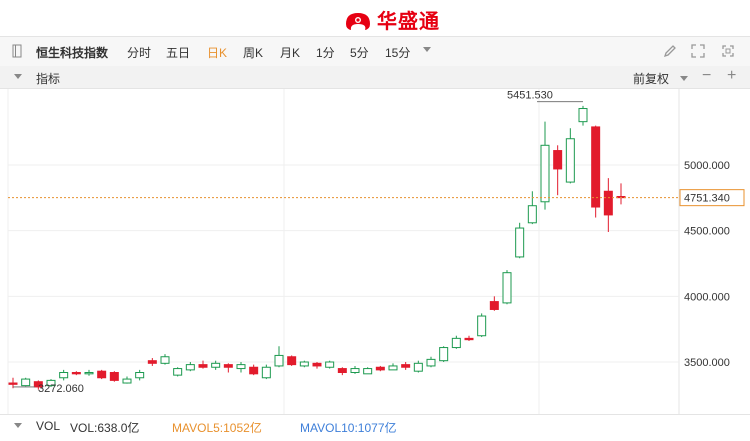  What do you see at coordinates (290, 52) in the screenshot?
I see `period-tab-monthly-k: 月K` at bounding box center [290, 52].